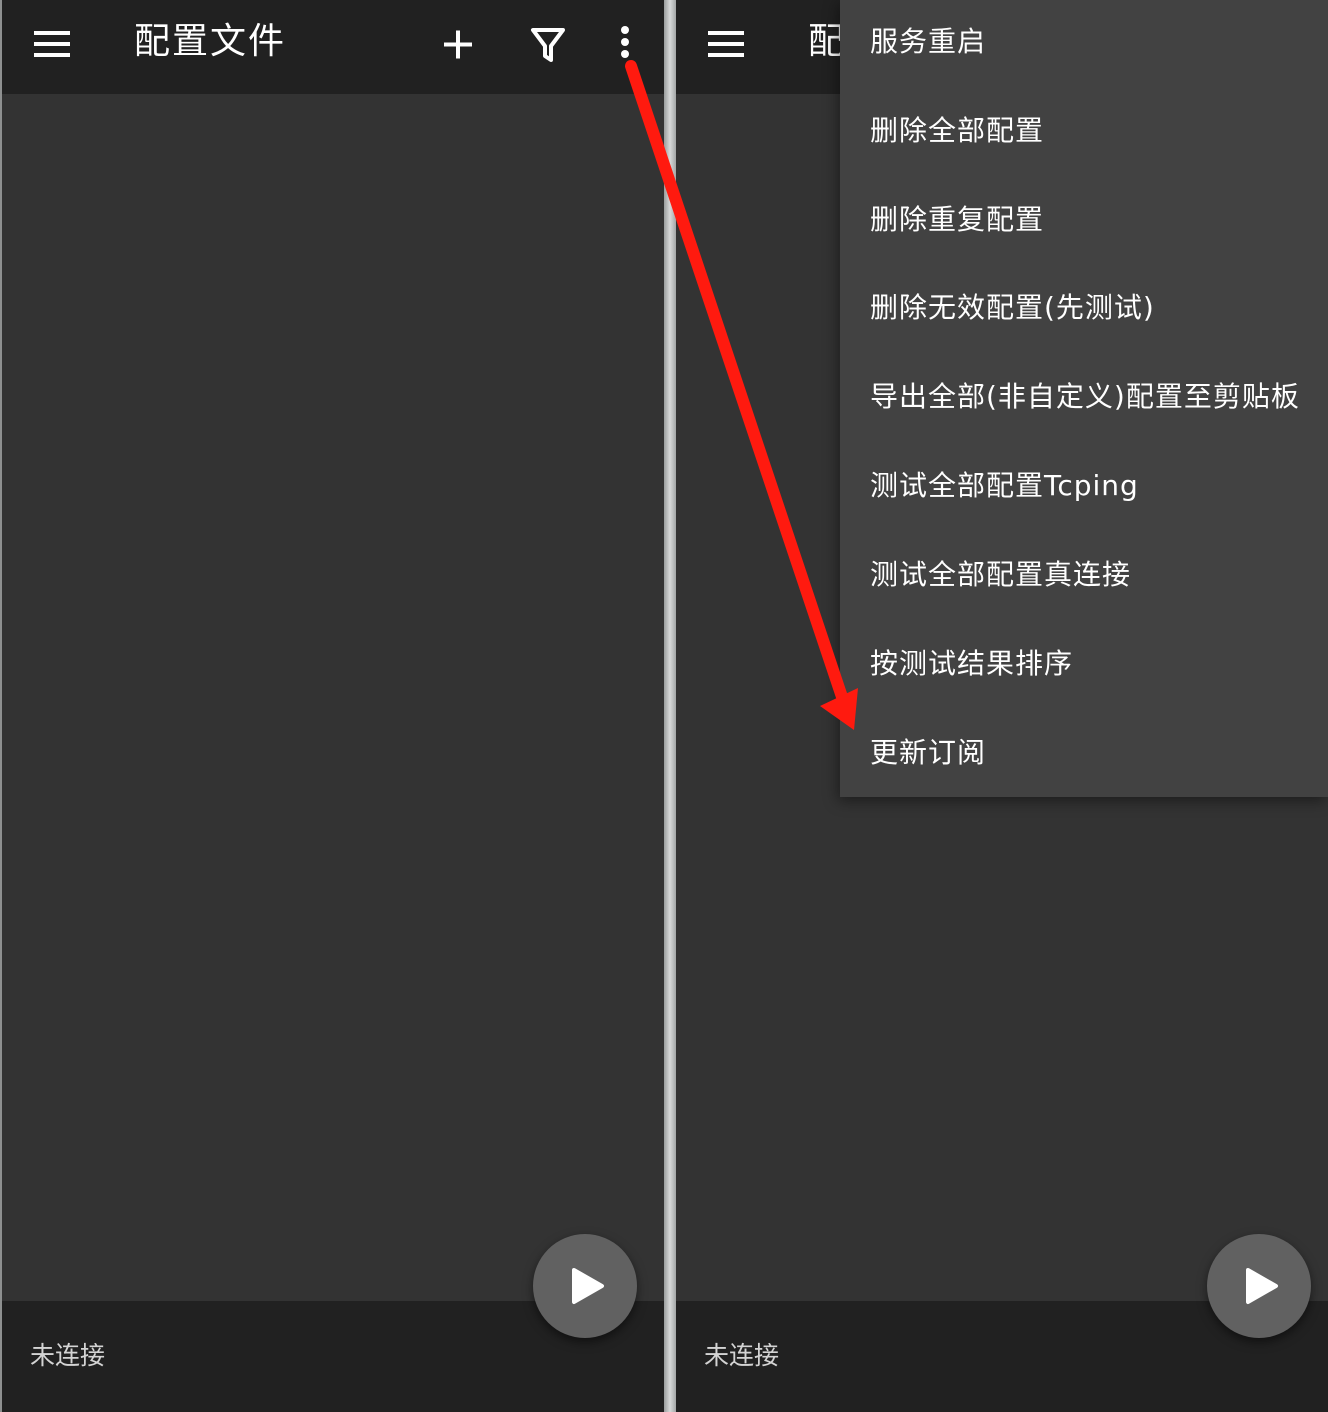 The height and width of the screenshot is (1412, 1328). Describe the element at coordinates (928, 753) in the screenshot. I see `menu-item-update-subscription: 更新订阅` at that location.